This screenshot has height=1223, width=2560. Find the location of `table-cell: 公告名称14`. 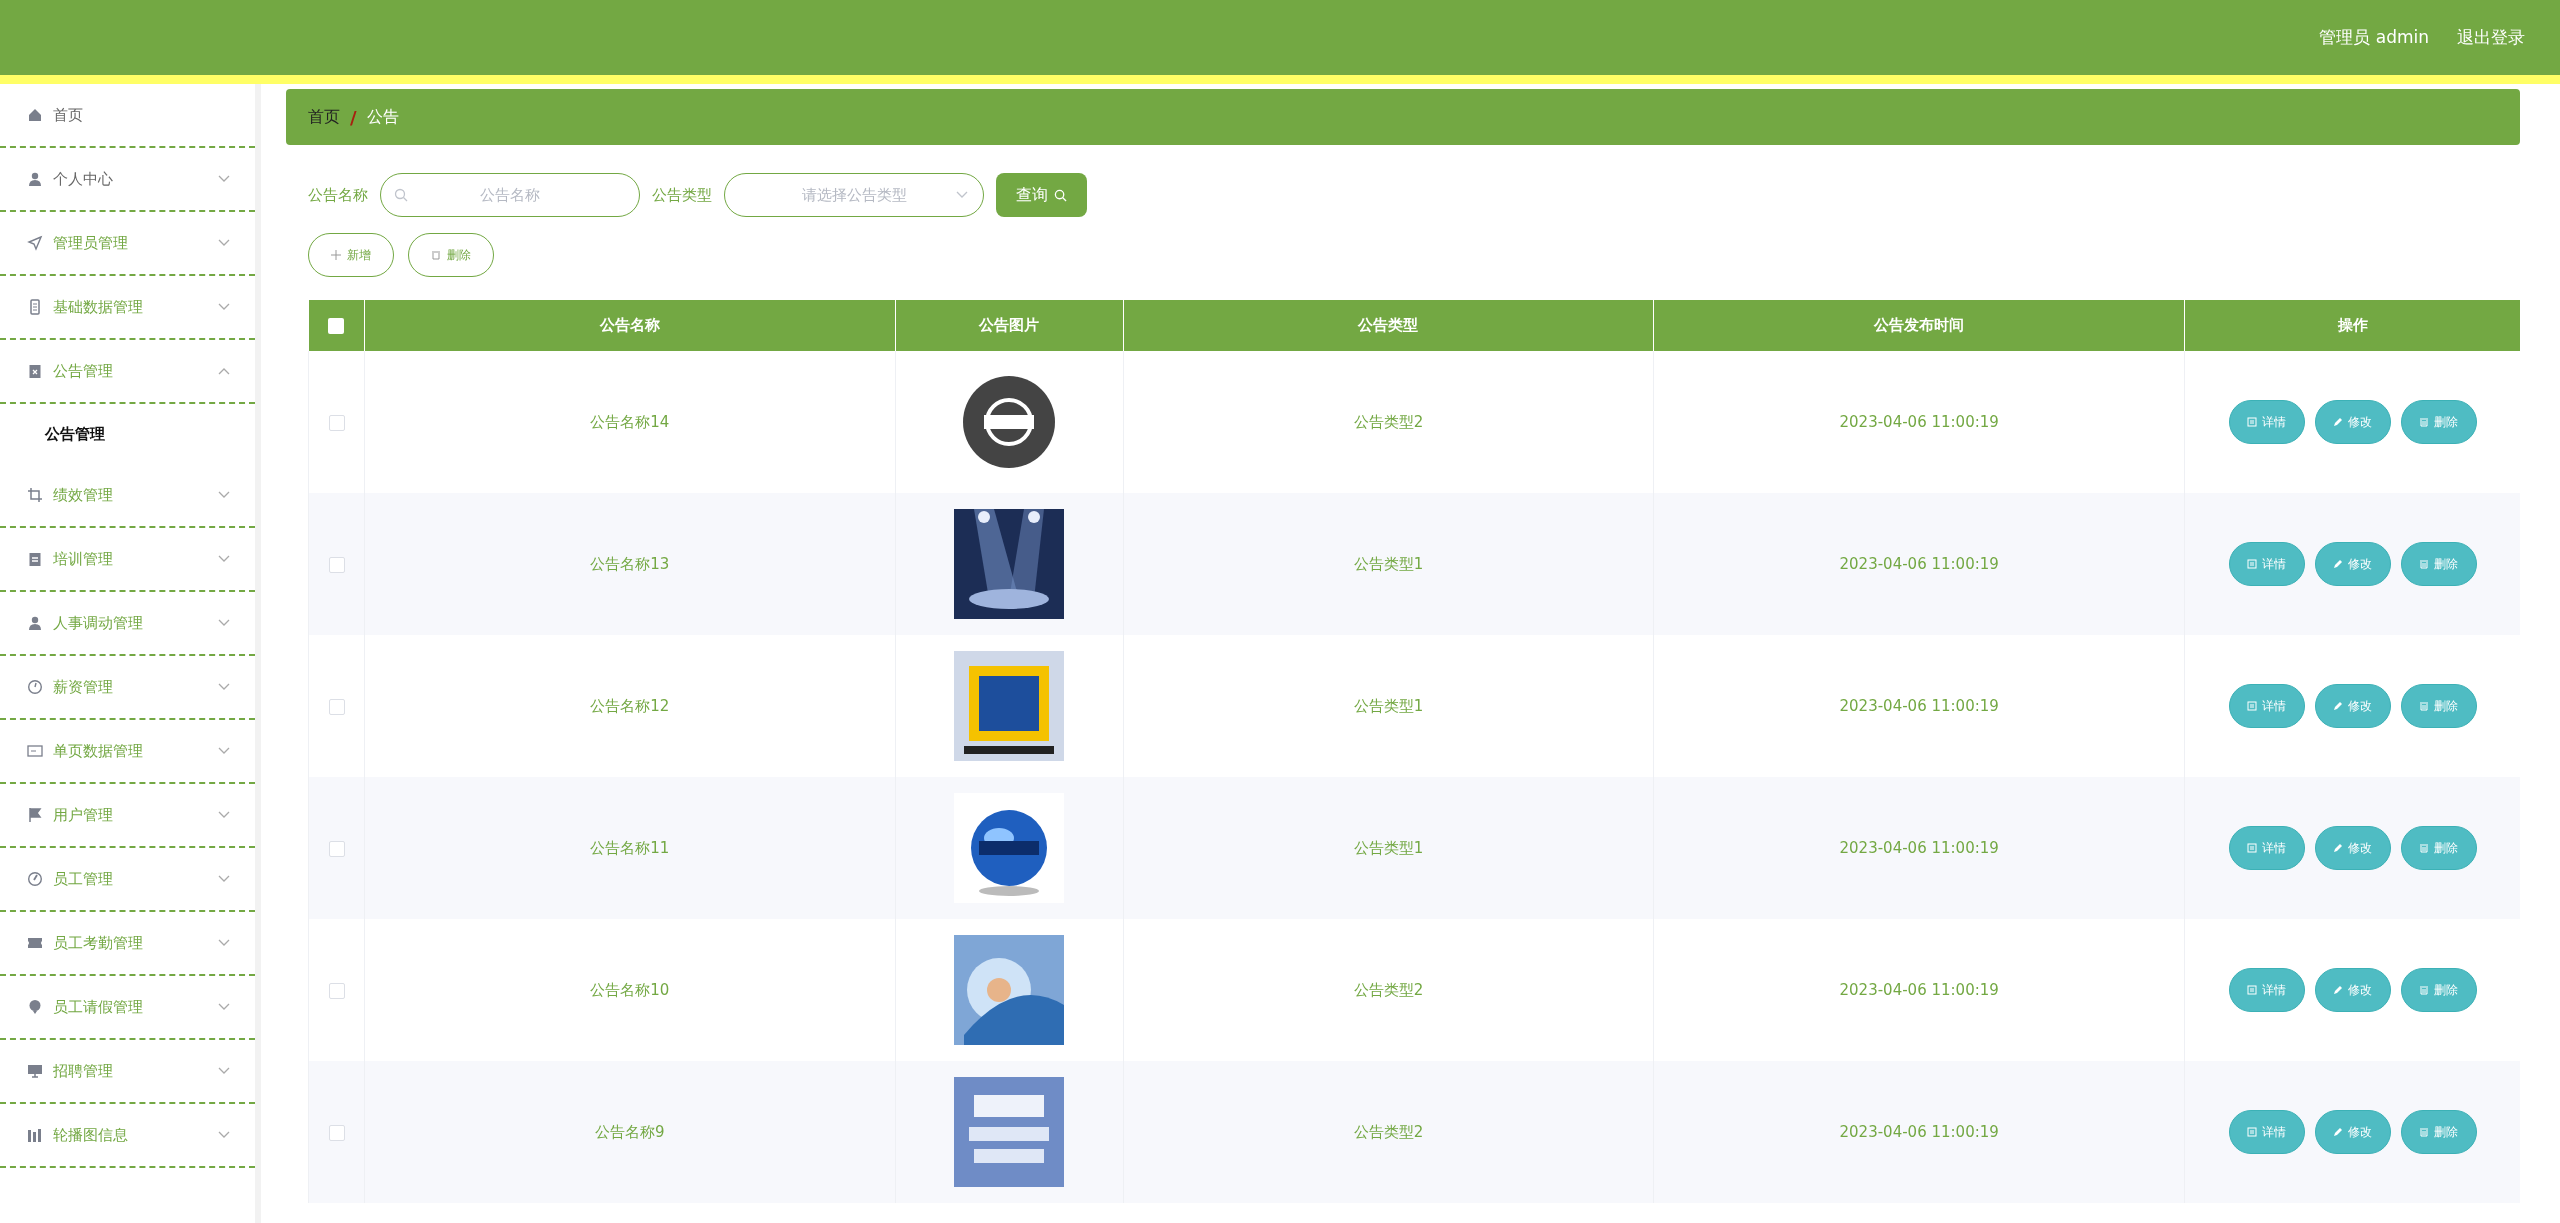

table-cell: 公告名称14 is located at coordinates (630, 421).